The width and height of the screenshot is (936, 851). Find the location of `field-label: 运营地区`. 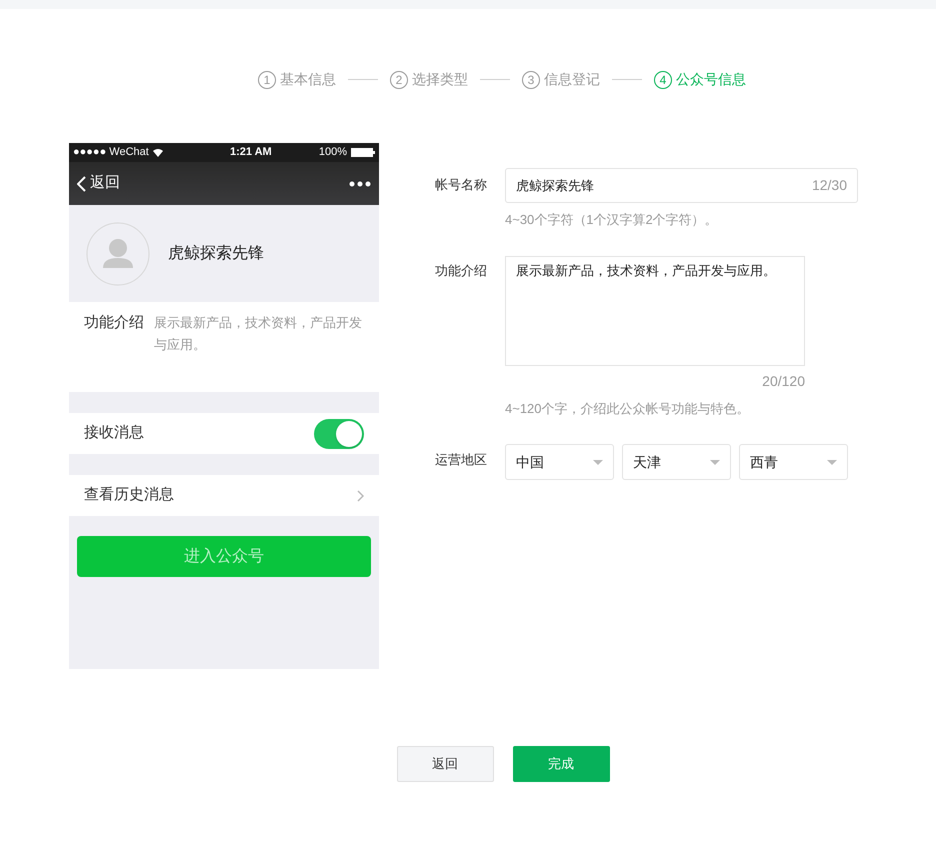

field-label: 运营地区 is located at coordinates (461, 460).